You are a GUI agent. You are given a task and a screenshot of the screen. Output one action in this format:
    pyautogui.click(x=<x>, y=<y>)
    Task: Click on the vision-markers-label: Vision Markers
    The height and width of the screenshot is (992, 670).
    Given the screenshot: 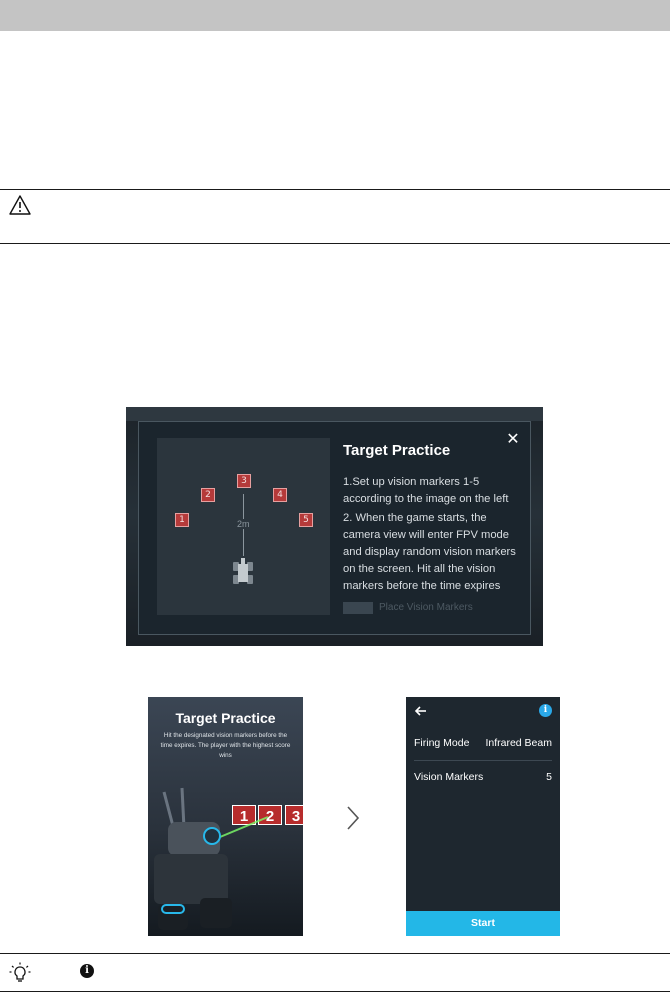 What is the action you would take?
    pyautogui.click(x=449, y=777)
    